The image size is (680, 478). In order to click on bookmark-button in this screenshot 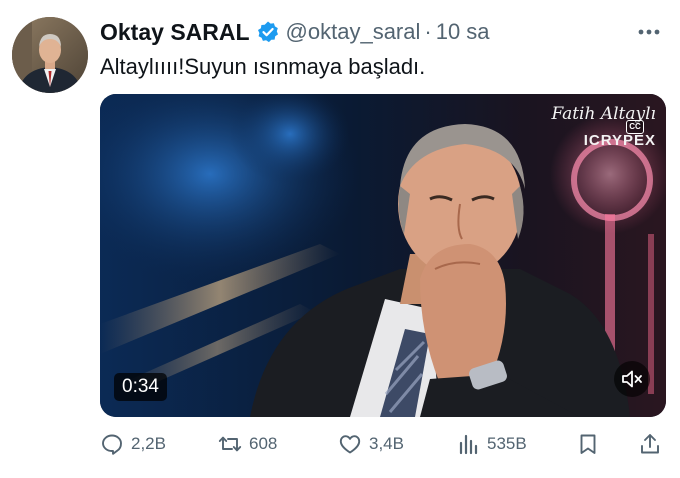, I will do `click(588, 444)`.